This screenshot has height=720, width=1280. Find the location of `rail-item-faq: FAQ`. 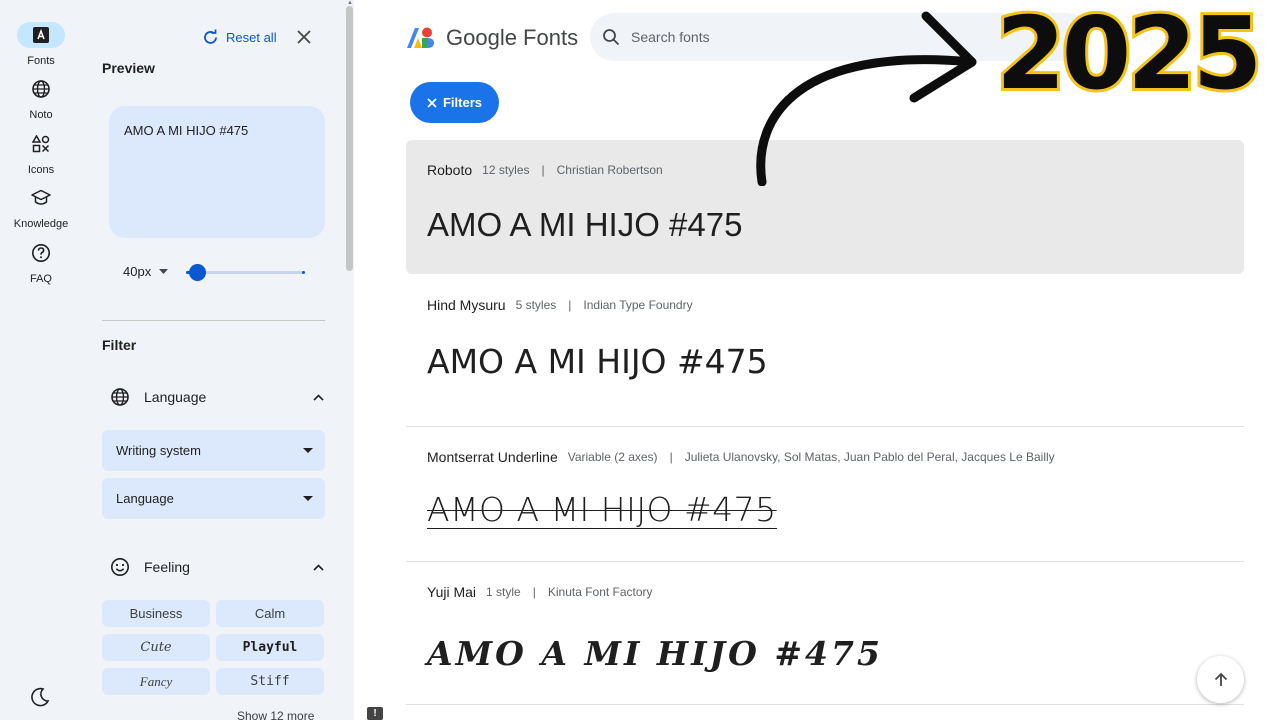

rail-item-faq: FAQ is located at coordinates (41, 262).